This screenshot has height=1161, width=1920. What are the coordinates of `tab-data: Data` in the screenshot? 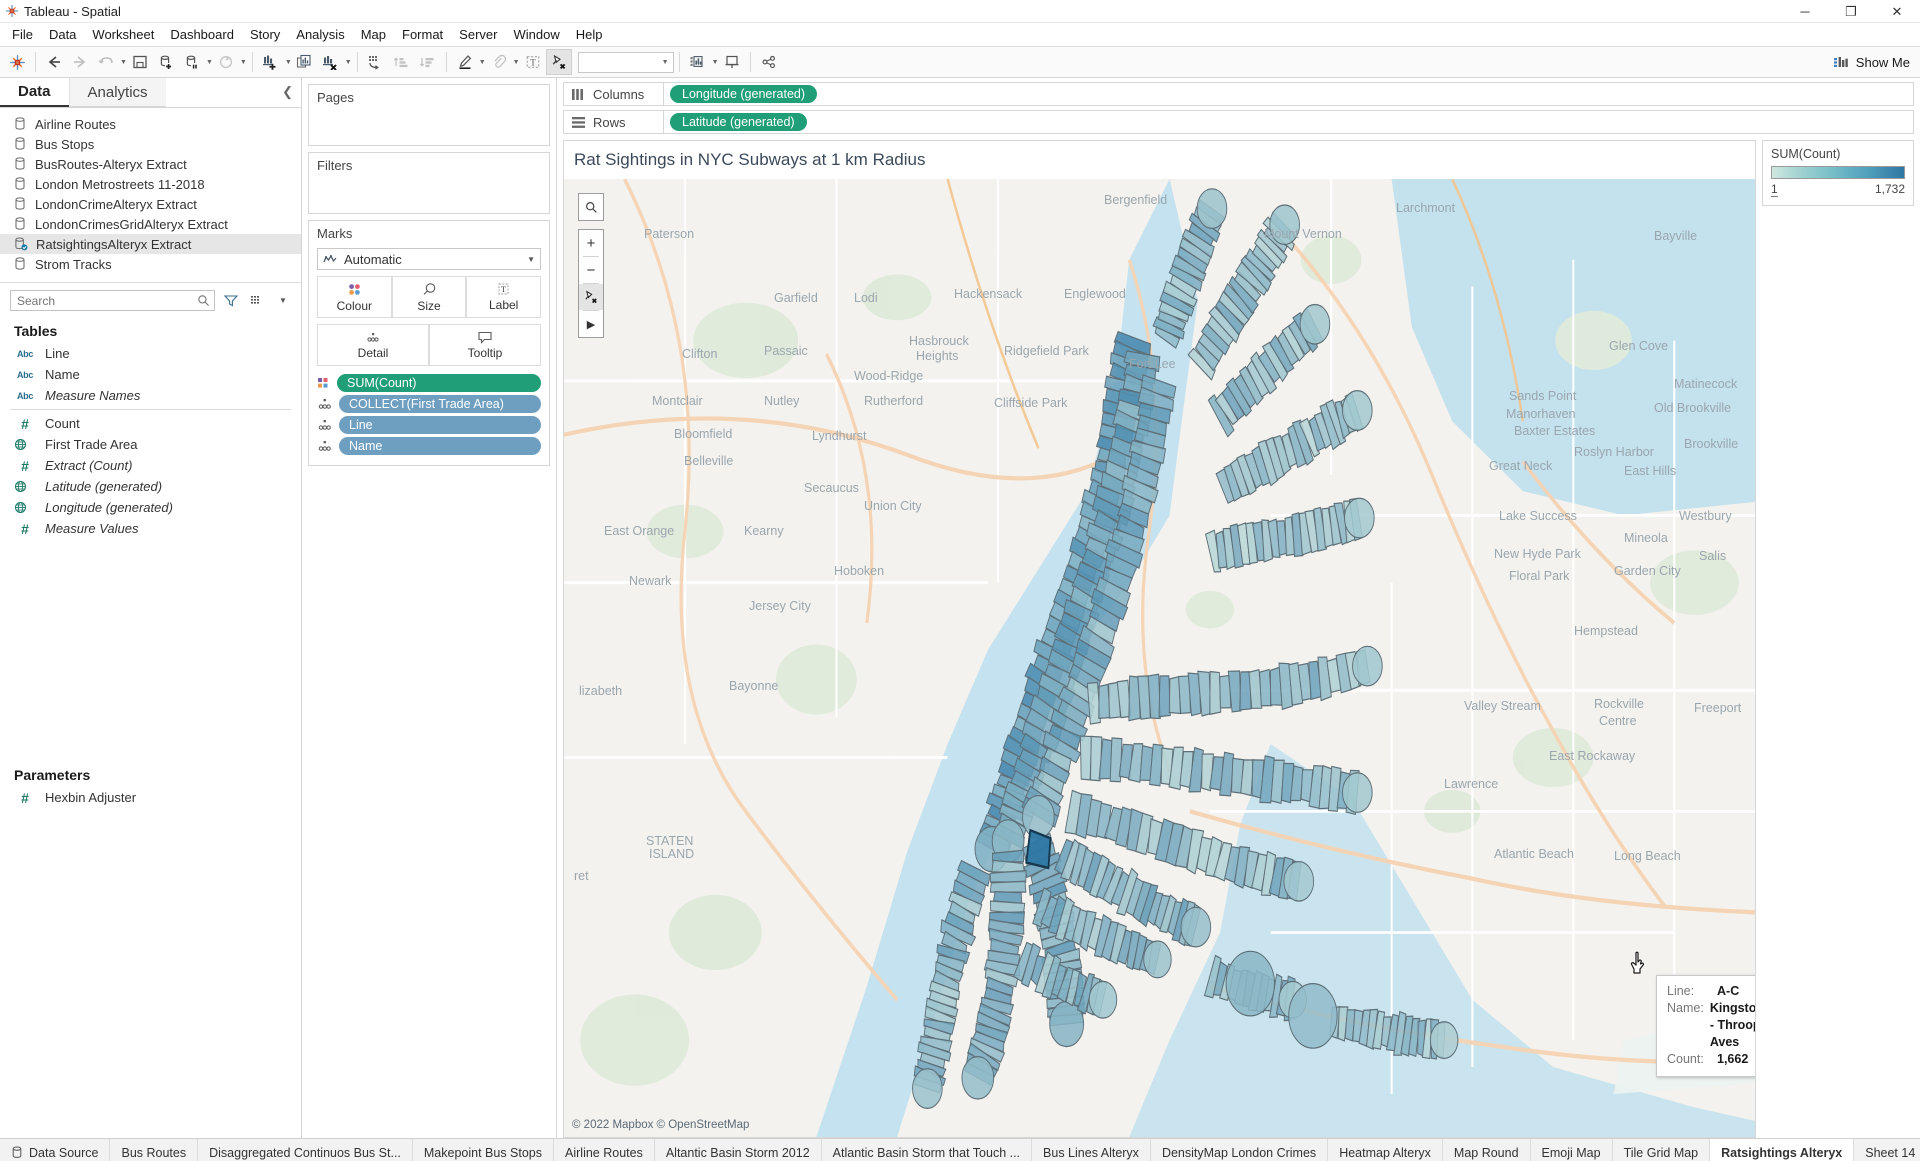 It's located at (34, 92).